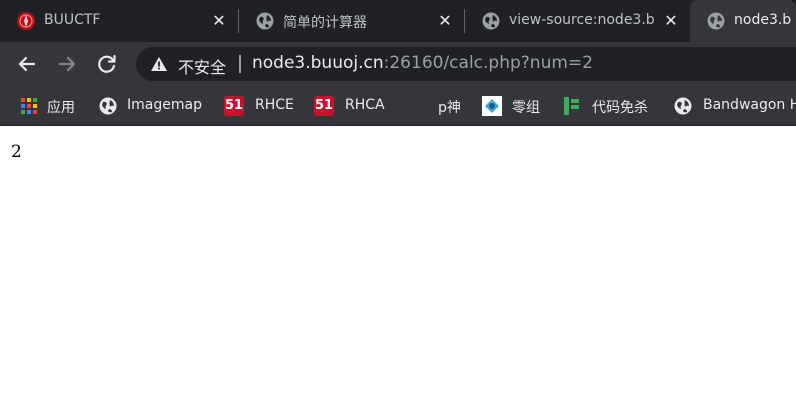 The image size is (796, 409). Describe the element at coordinates (365, 105) in the screenshot. I see `bookmark-label: RHCA` at that location.